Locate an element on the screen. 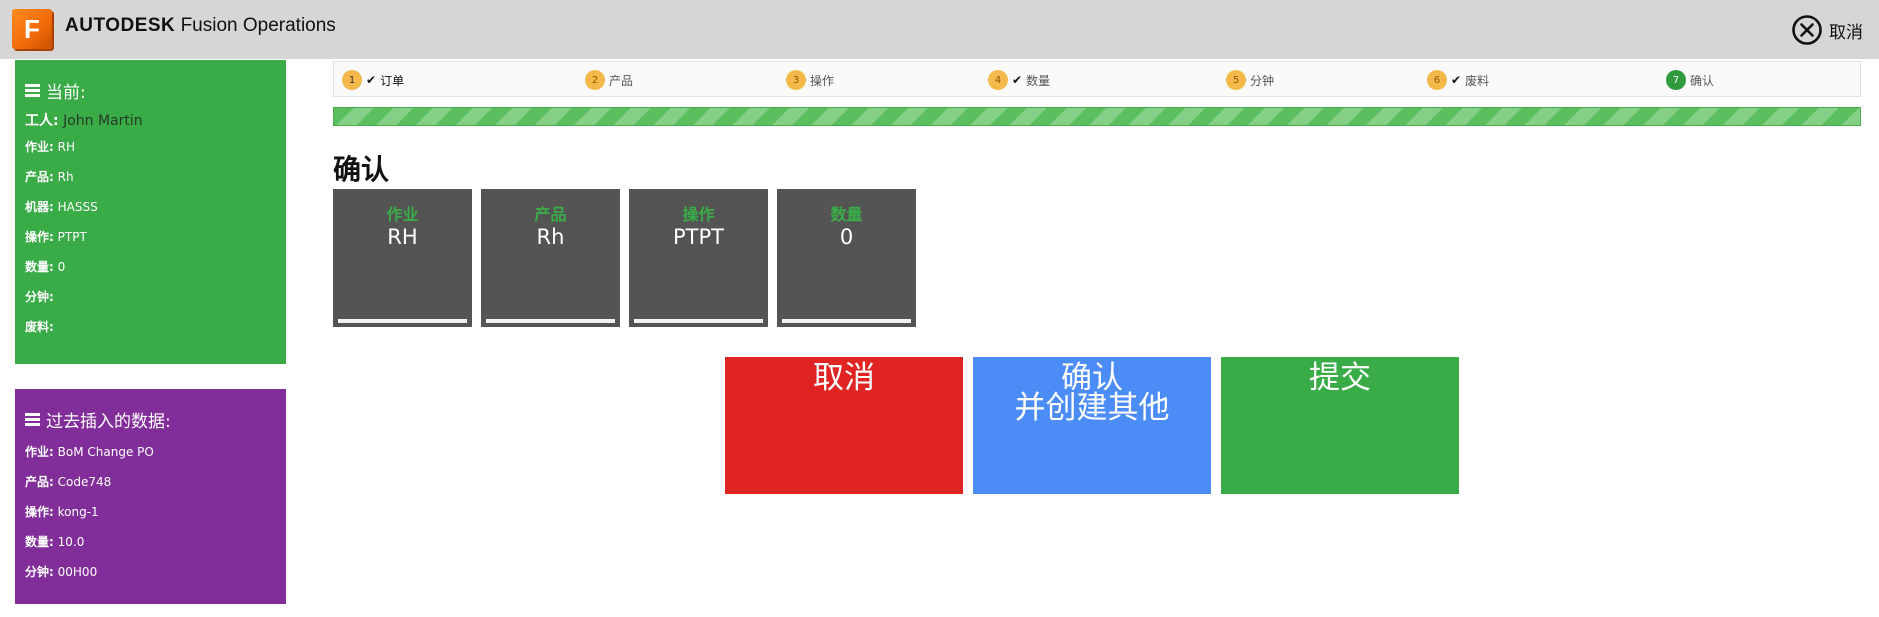 This screenshot has width=1879, height=617. card-value: 0 is located at coordinates (846, 237).